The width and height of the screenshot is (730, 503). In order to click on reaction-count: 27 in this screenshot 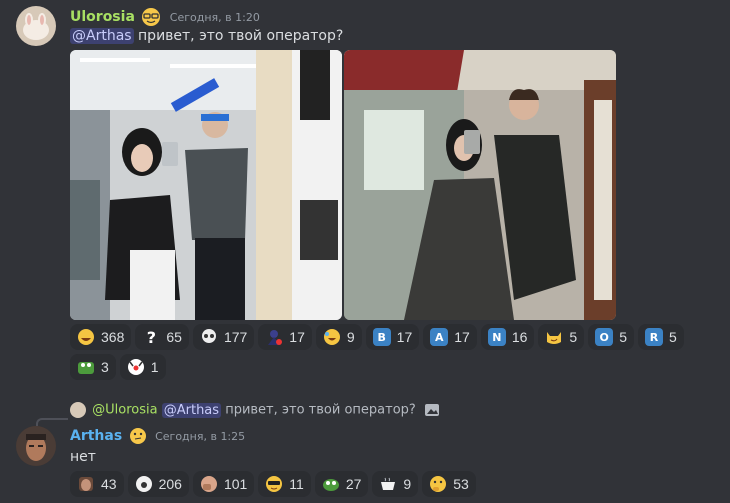, I will do `click(353, 484)`.